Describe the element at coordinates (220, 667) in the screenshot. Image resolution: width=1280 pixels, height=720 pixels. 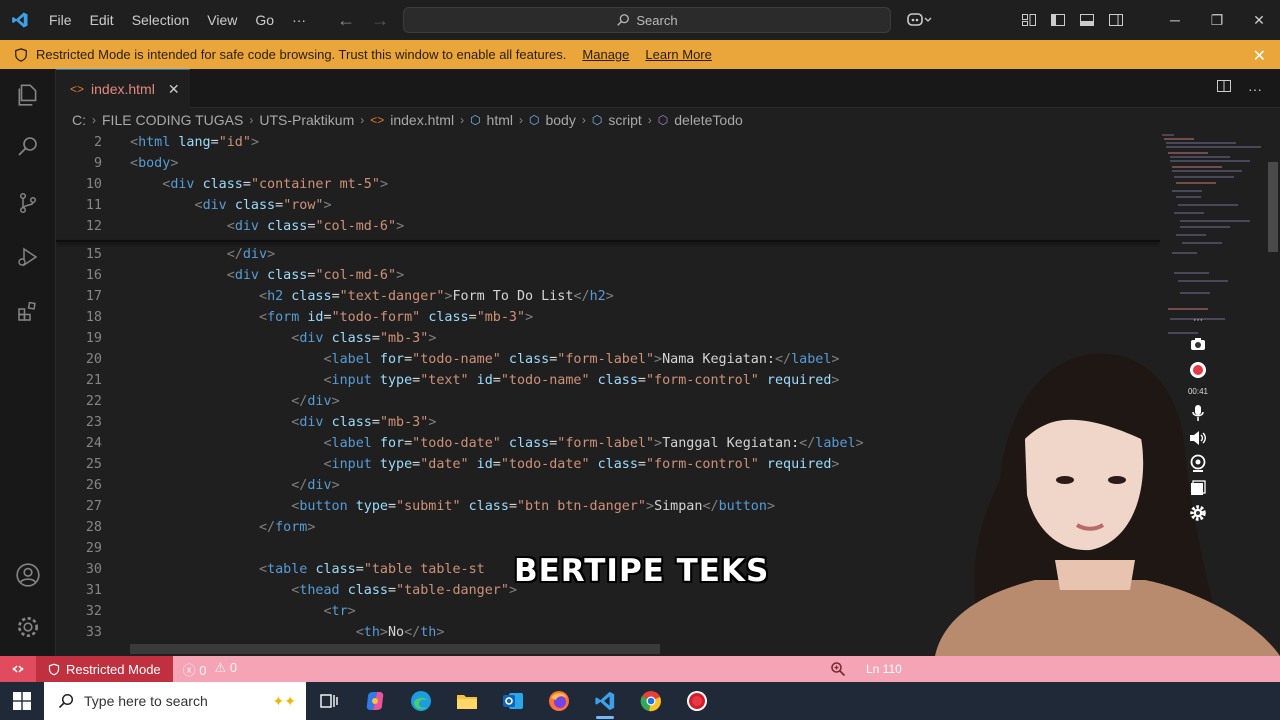
I see `warning-icon: ⚠` at that location.